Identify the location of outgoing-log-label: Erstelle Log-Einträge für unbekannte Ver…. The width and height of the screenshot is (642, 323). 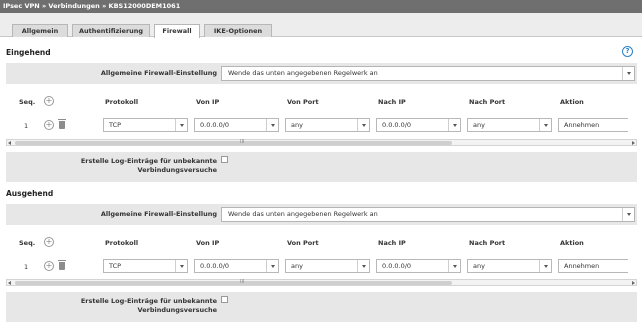
(149, 306).